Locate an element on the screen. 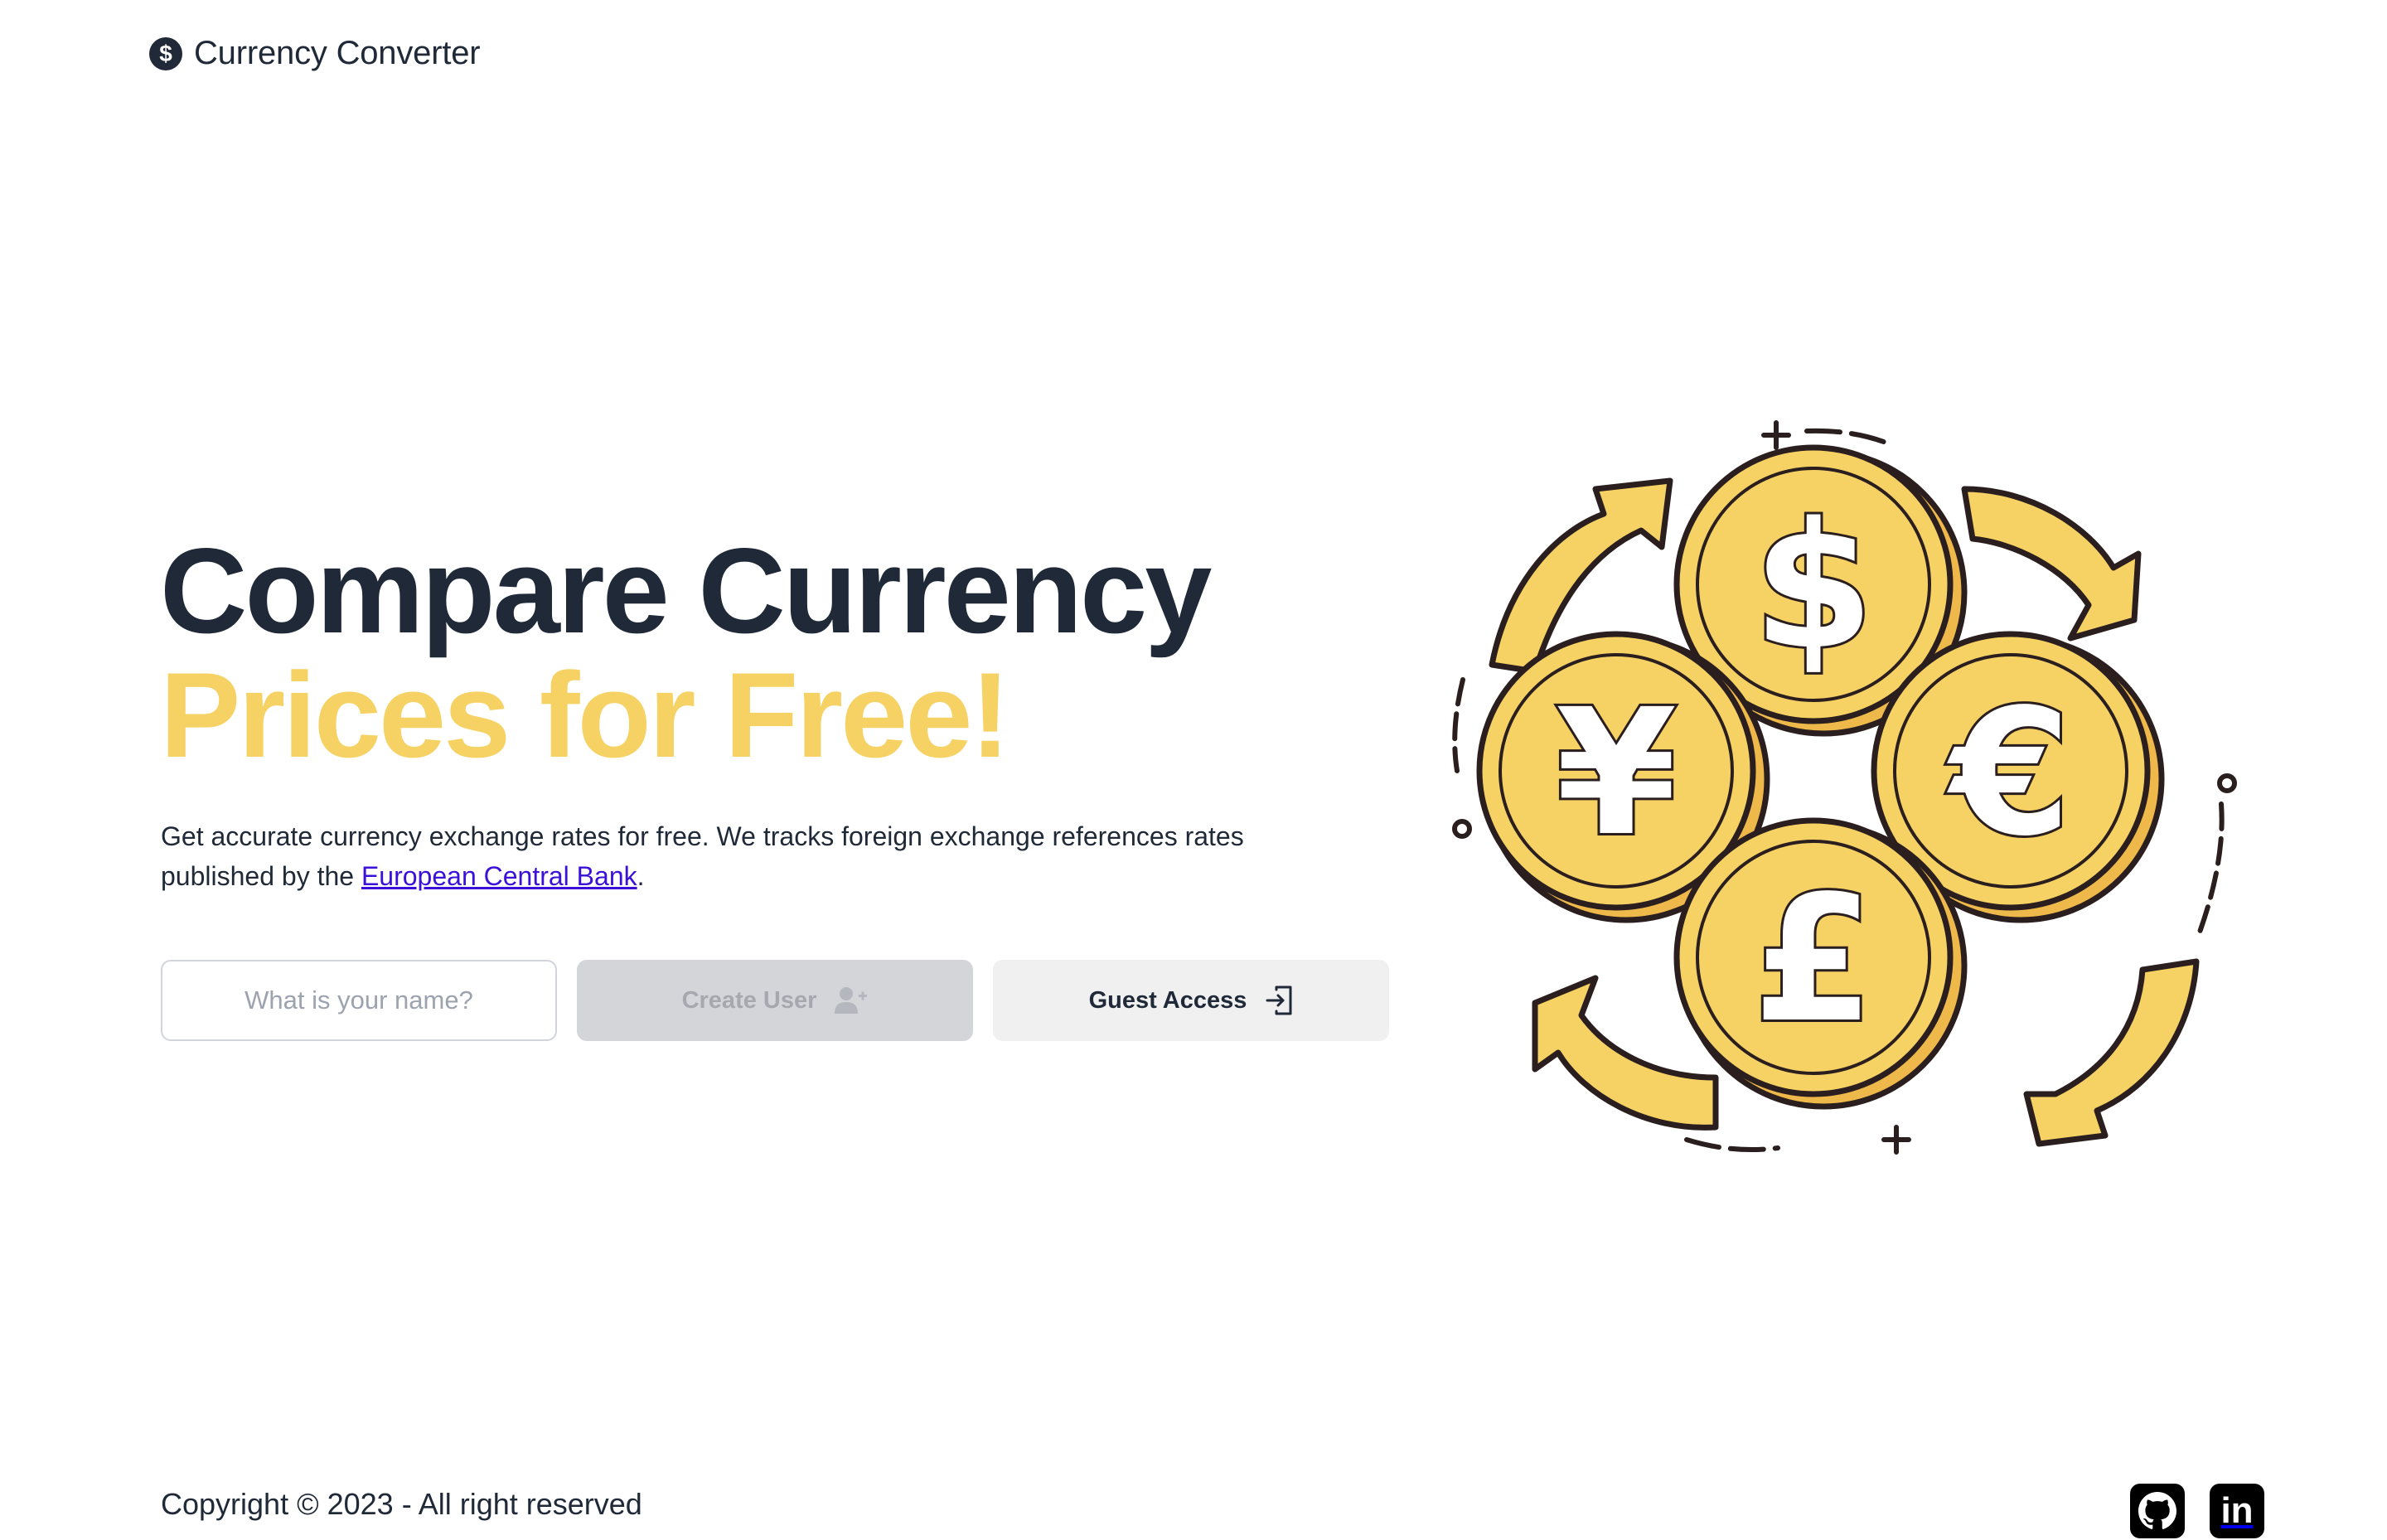  login-icon is located at coordinates (1279, 1000).